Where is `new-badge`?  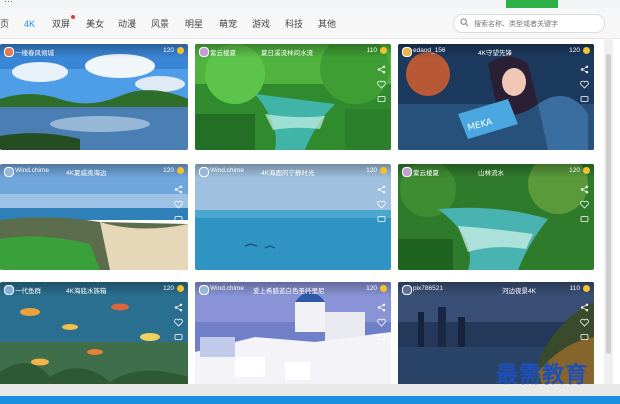 new-badge is located at coordinates (73, 17).